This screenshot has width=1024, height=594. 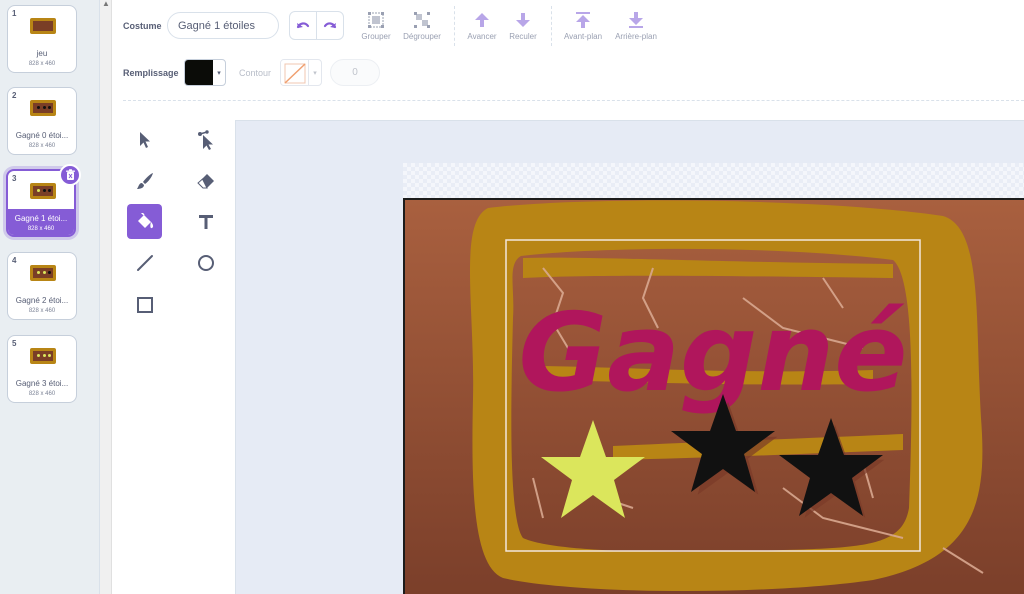 I want to click on arrow-select-icon, so click(x=144, y=139).